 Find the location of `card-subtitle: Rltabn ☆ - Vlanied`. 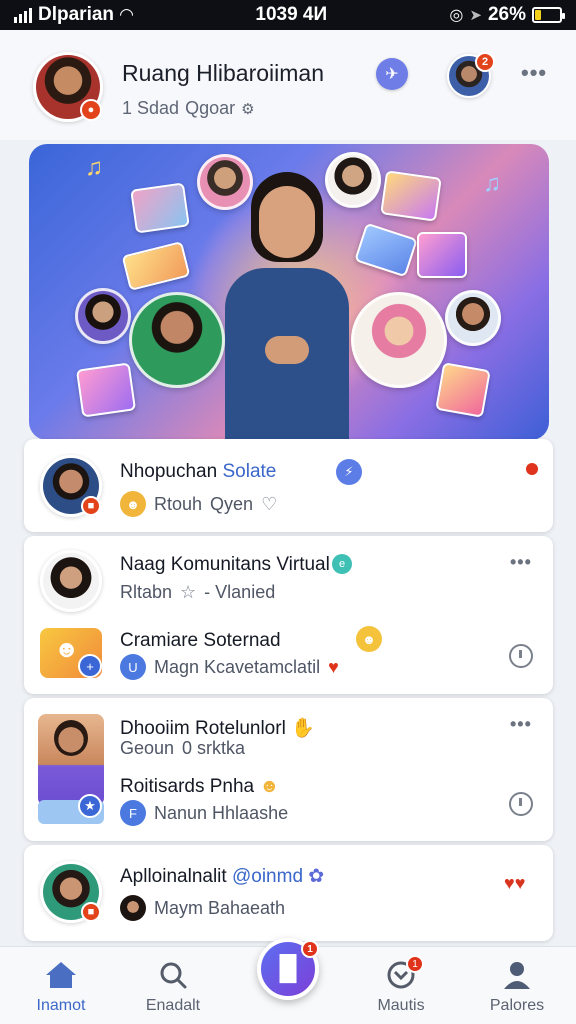

card-subtitle: Rltabn ☆ - Vlanied is located at coordinates (197, 592).